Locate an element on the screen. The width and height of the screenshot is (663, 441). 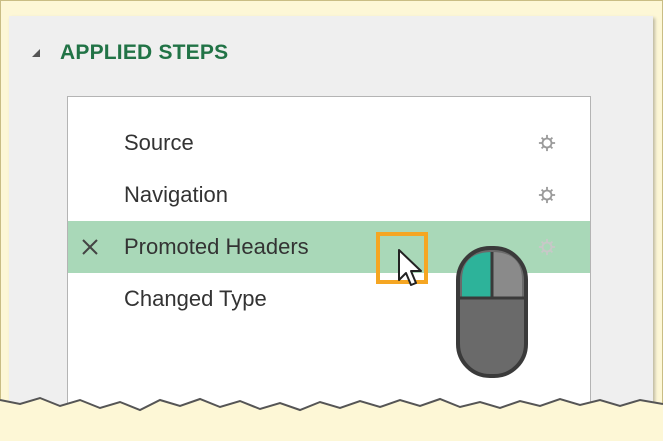
step-label: Promoted Headers is located at coordinates (216, 246).